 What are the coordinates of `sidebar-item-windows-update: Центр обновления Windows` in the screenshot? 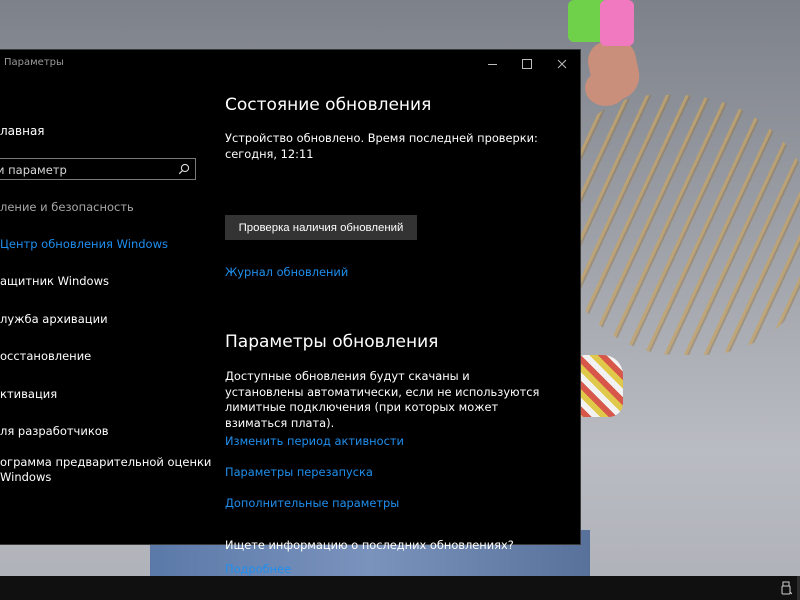 It's located at (84, 244).